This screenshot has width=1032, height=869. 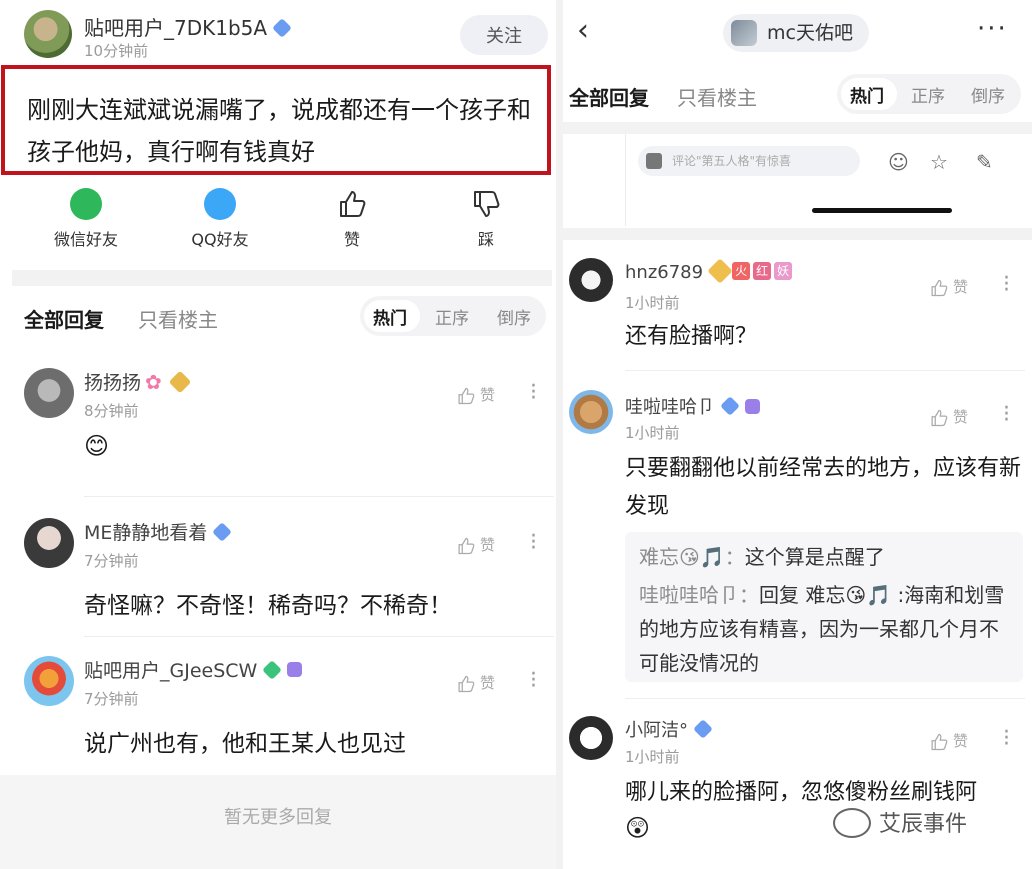 I want to click on comment-input-placeholder: 评论"第五人格"有惊喜, so click(x=732, y=161).